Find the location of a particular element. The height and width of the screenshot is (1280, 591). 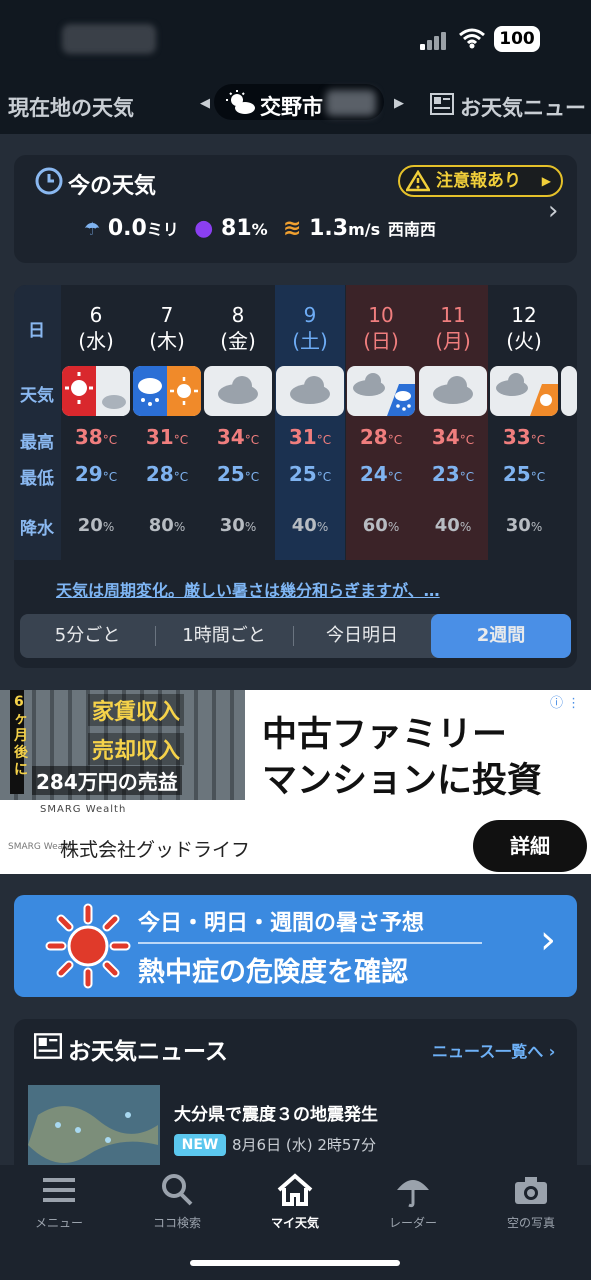

label-day: 日 is located at coordinates (36, 331).